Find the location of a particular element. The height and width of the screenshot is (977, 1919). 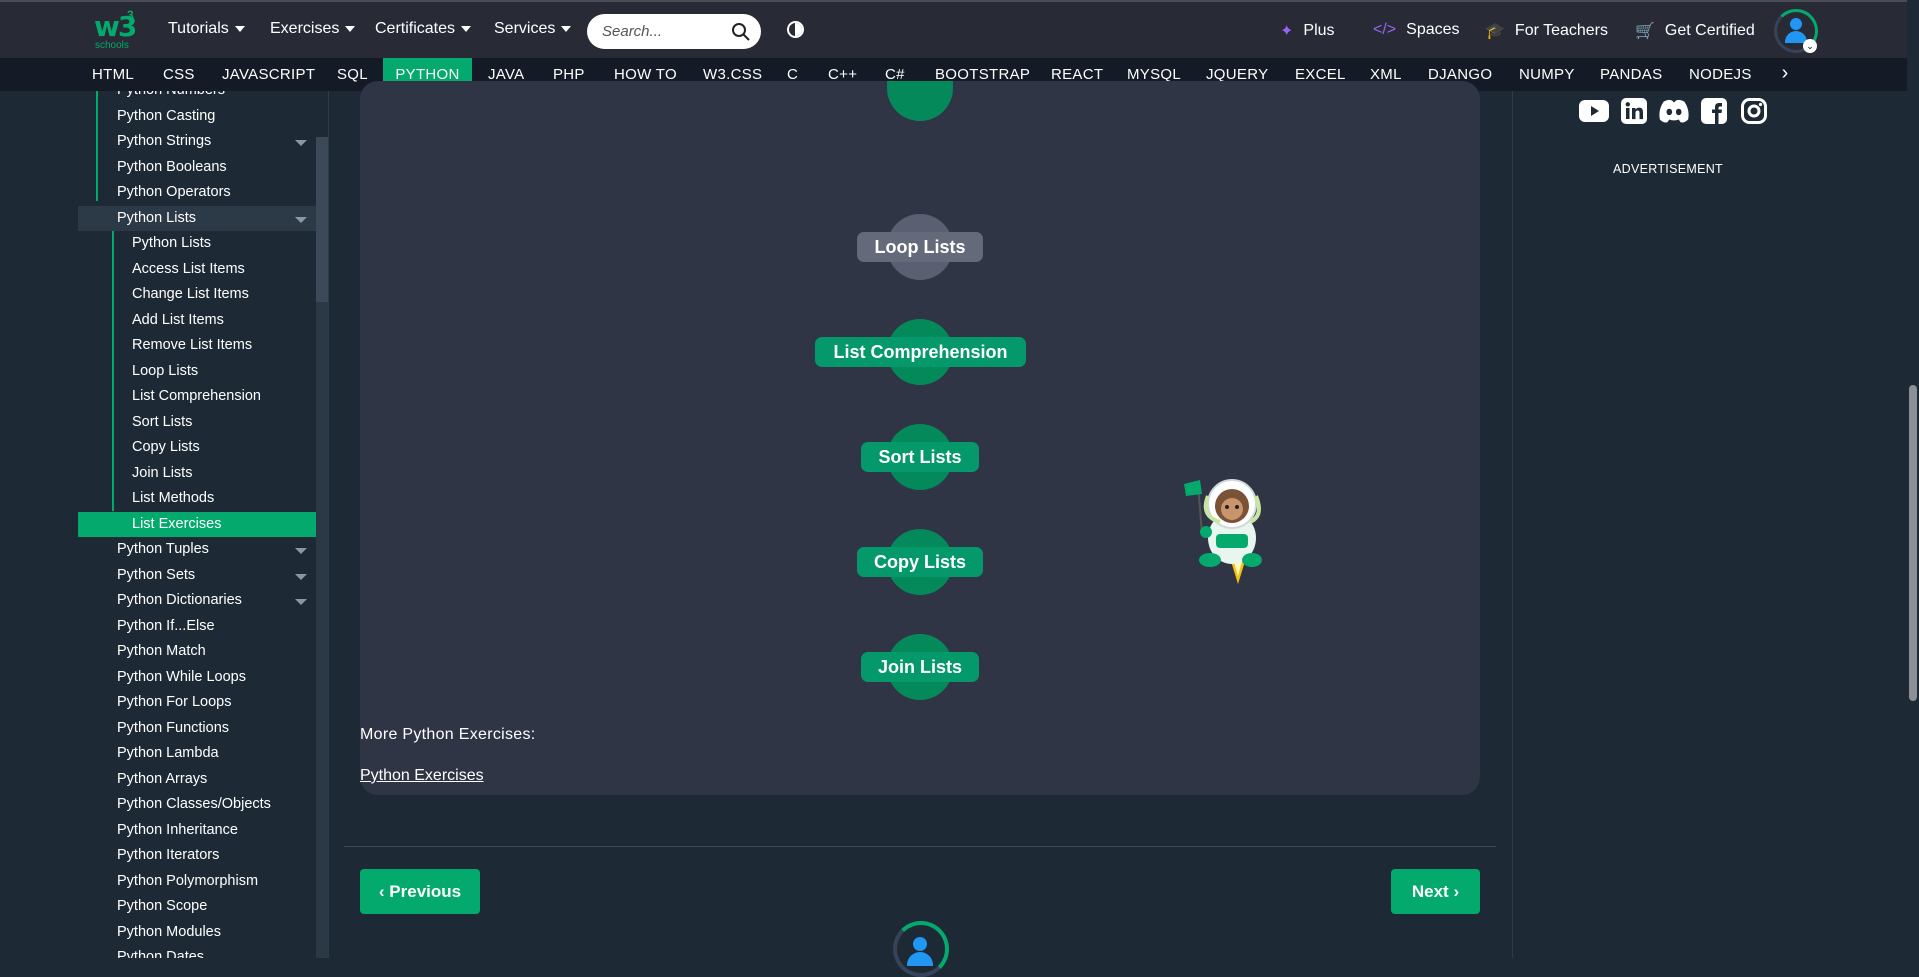

sidebar-item: Python While Loops is located at coordinates (197, 677).